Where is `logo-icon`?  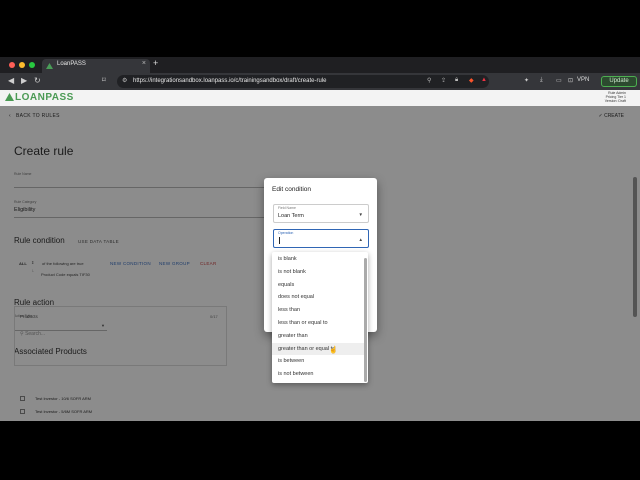
logo-icon is located at coordinates (9, 97).